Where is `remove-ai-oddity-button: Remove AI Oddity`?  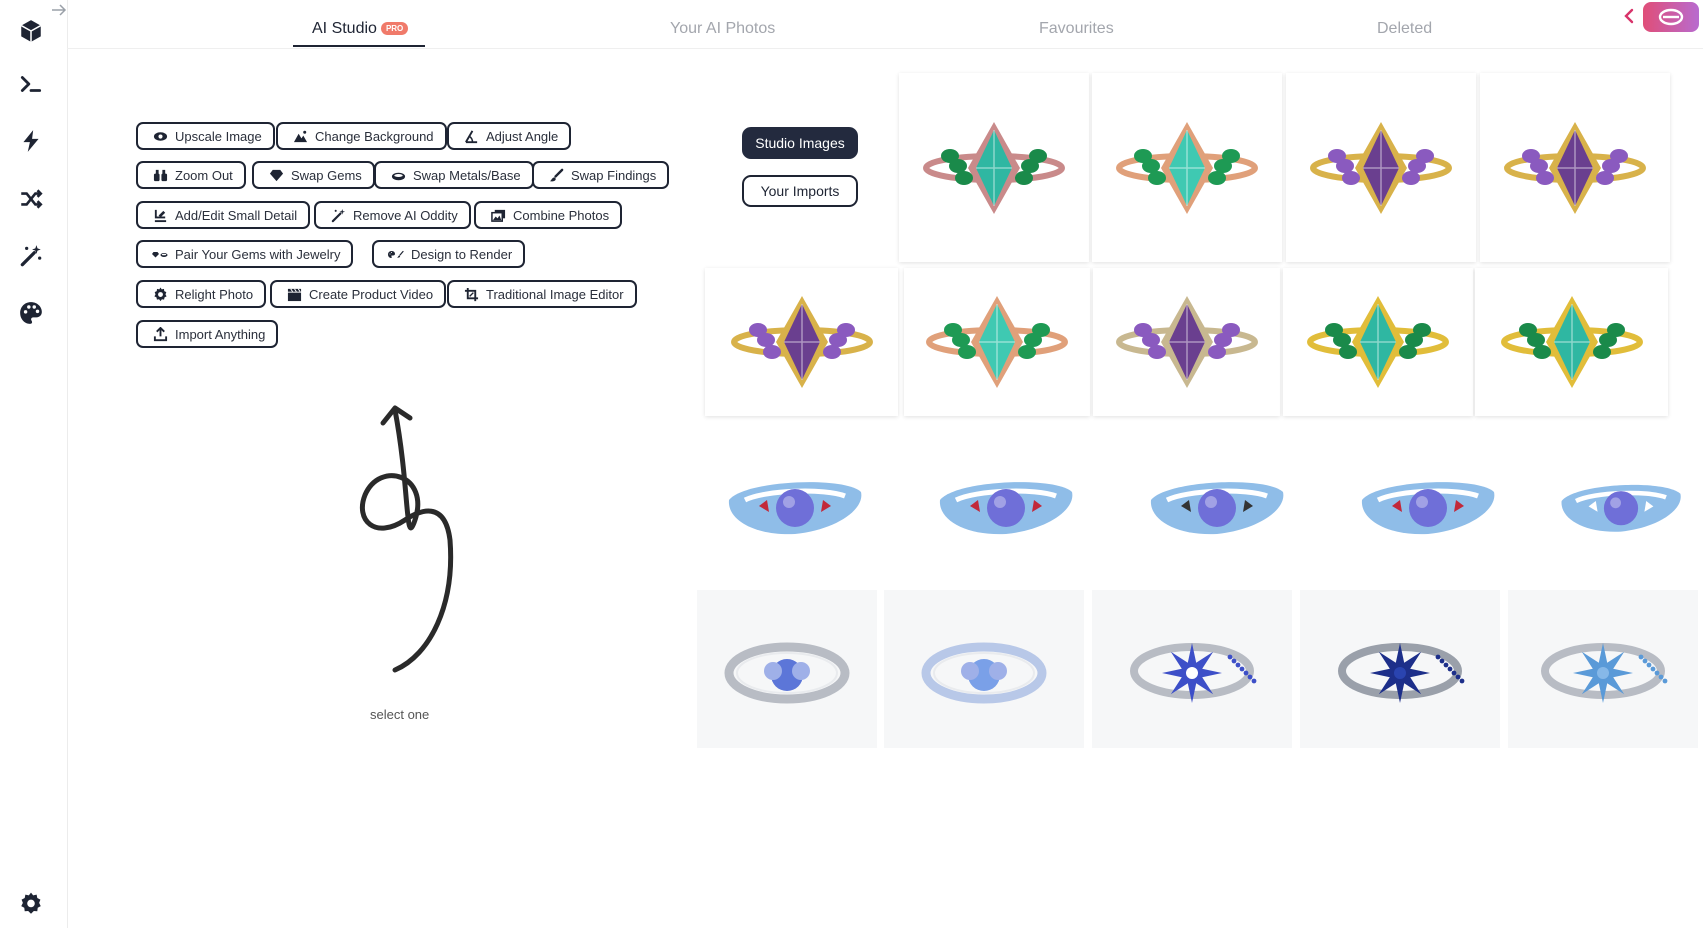 remove-ai-oddity-button: Remove AI Oddity is located at coordinates (392, 215).